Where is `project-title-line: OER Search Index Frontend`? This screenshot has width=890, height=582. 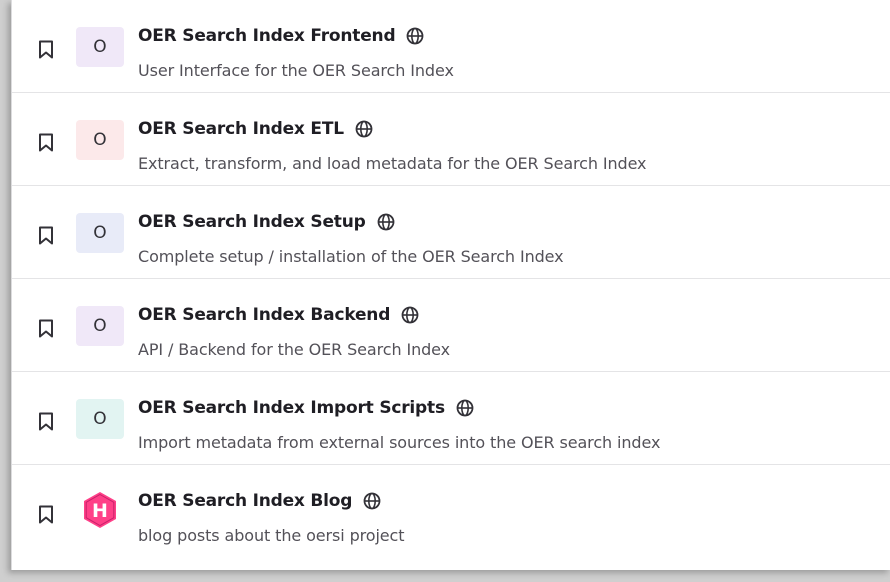 project-title-line: OER Search Index Frontend is located at coordinates (281, 36).